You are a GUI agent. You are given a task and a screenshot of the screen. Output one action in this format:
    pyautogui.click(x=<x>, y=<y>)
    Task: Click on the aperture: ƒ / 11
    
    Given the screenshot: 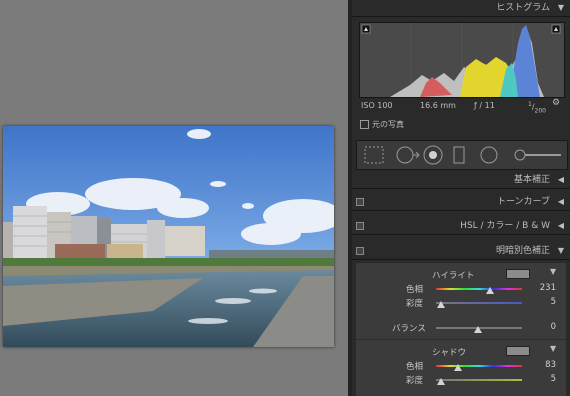 What is the action you would take?
    pyautogui.click(x=484, y=105)
    